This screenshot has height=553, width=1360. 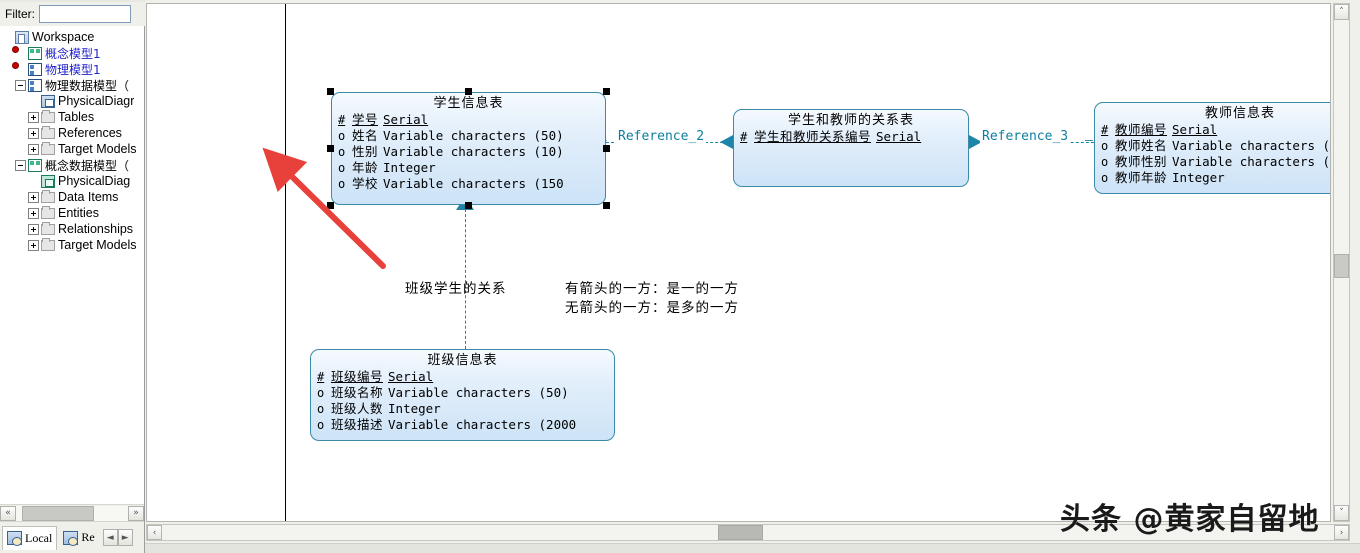 What do you see at coordinates (471, 136) in the screenshot?
I see `entity-attribute-row: o 姓名 Variable characters (50)` at bounding box center [471, 136].